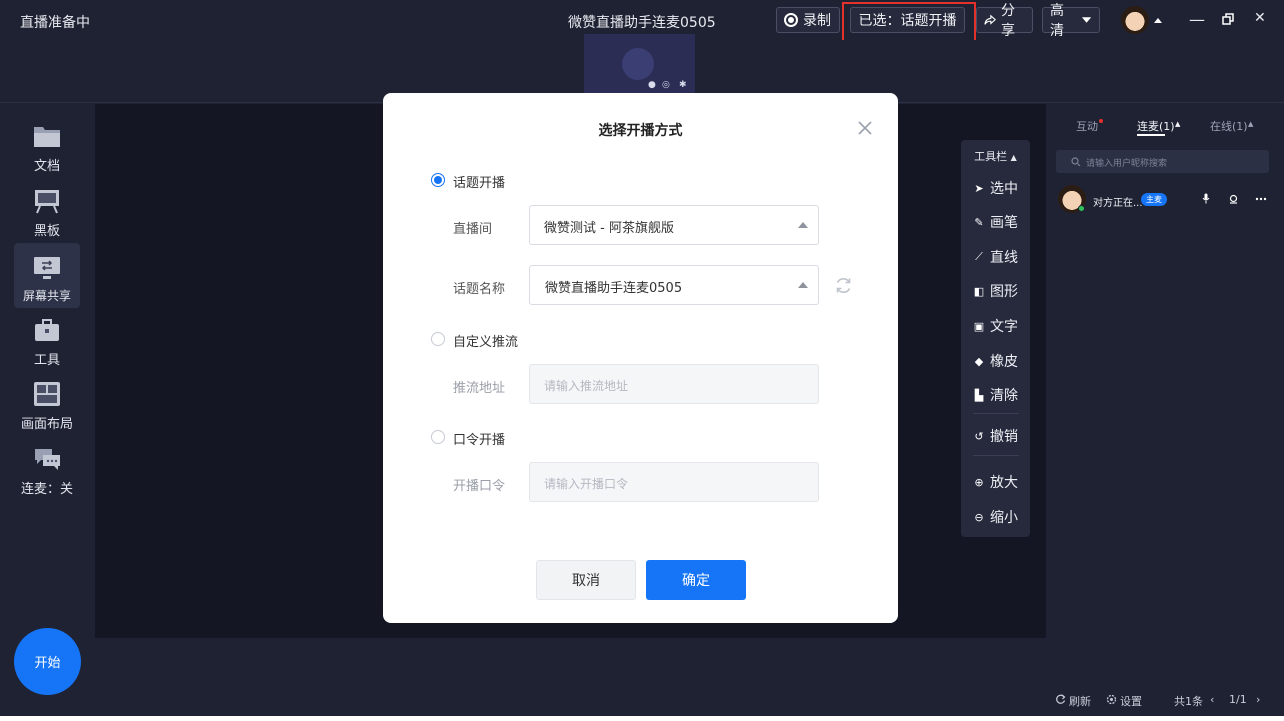 The width and height of the screenshot is (1284, 721). Describe the element at coordinates (473, 229) in the screenshot. I see `room-label: 直播间` at that location.